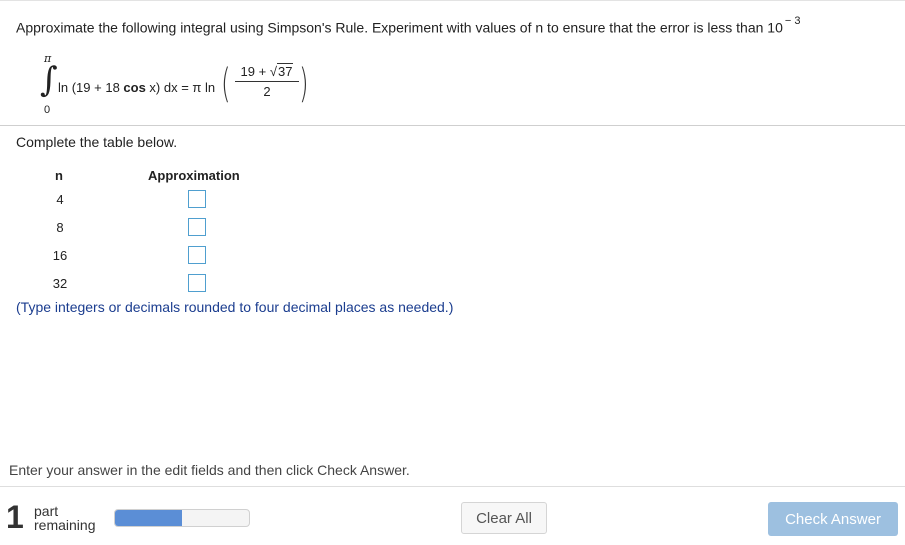 This screenshot has height=545, width=905. What do you see at coordinates (197, 227) in the screenshot?
I see `approximation-input-n8` at bounding box center [197, 227].